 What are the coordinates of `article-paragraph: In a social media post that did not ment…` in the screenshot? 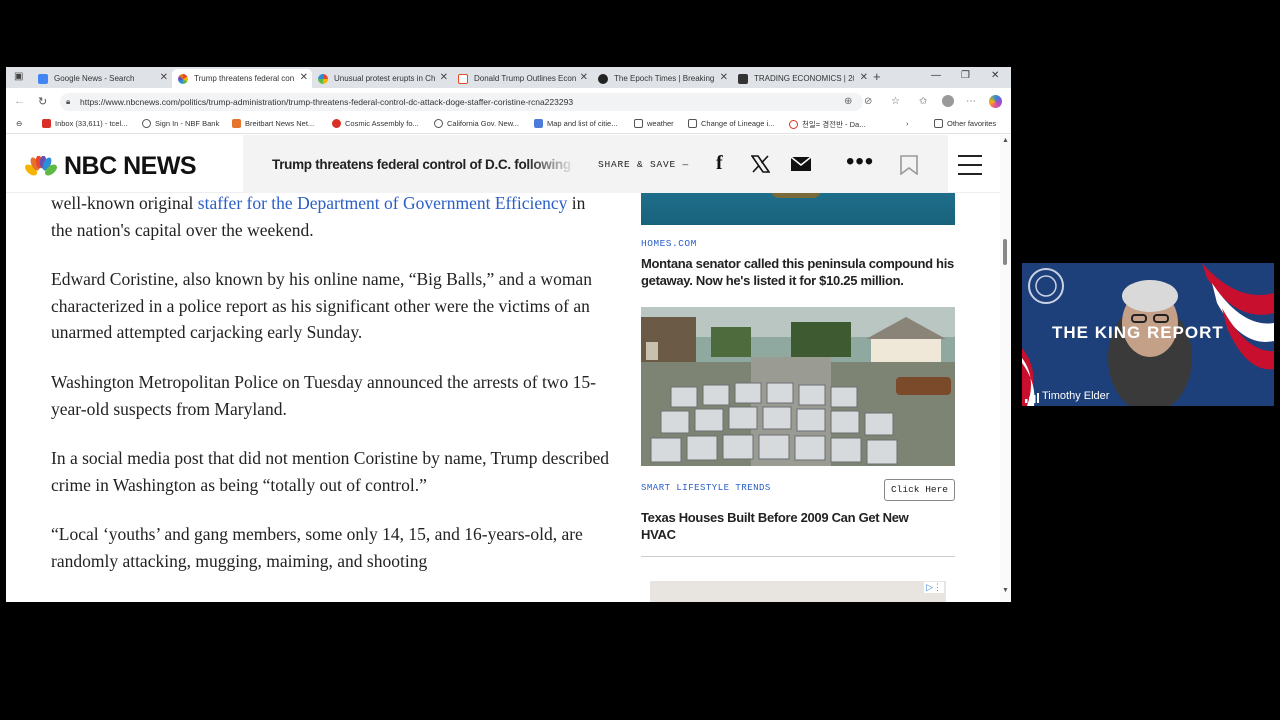 It's located at (330, 471).